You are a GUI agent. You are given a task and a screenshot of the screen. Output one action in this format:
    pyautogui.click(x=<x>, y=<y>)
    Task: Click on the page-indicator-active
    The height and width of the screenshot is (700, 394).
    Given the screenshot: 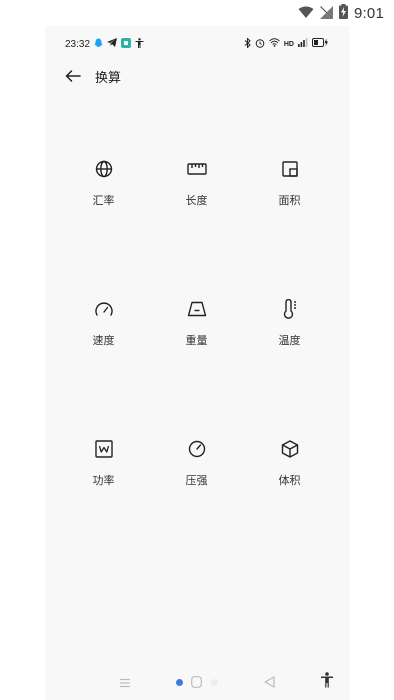 What is the action you would take?
    pyautogui.click(x=179, y=682)
    